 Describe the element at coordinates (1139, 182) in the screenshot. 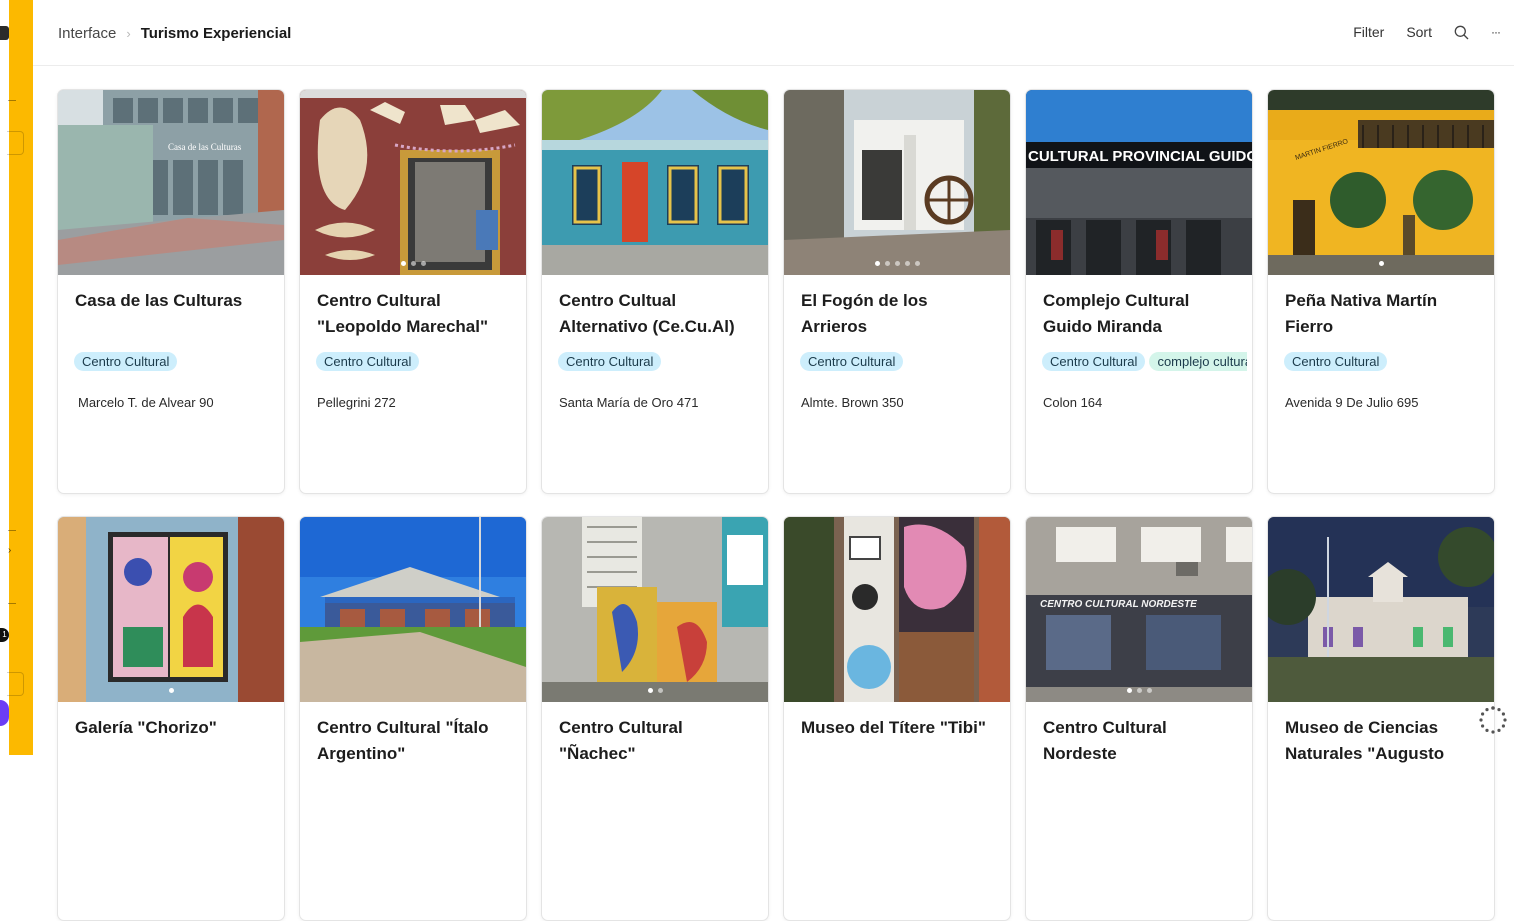

I see `card-image: CULTURAL PROVINCIAL GUIDO MIRAND` at that location.